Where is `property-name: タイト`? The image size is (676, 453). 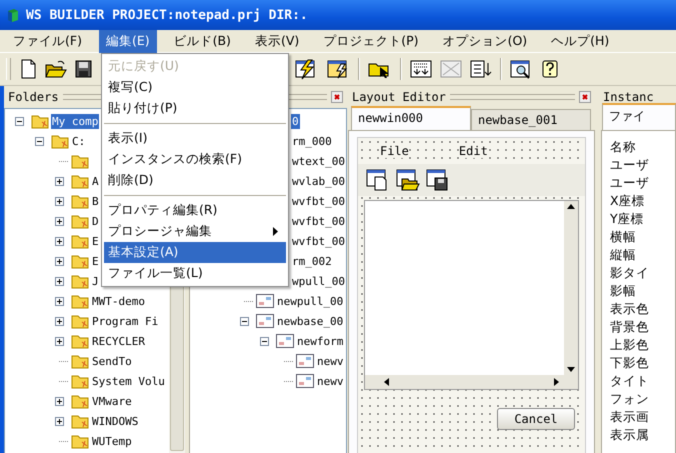 property-name: タイト is located at coordinates (630, 381).